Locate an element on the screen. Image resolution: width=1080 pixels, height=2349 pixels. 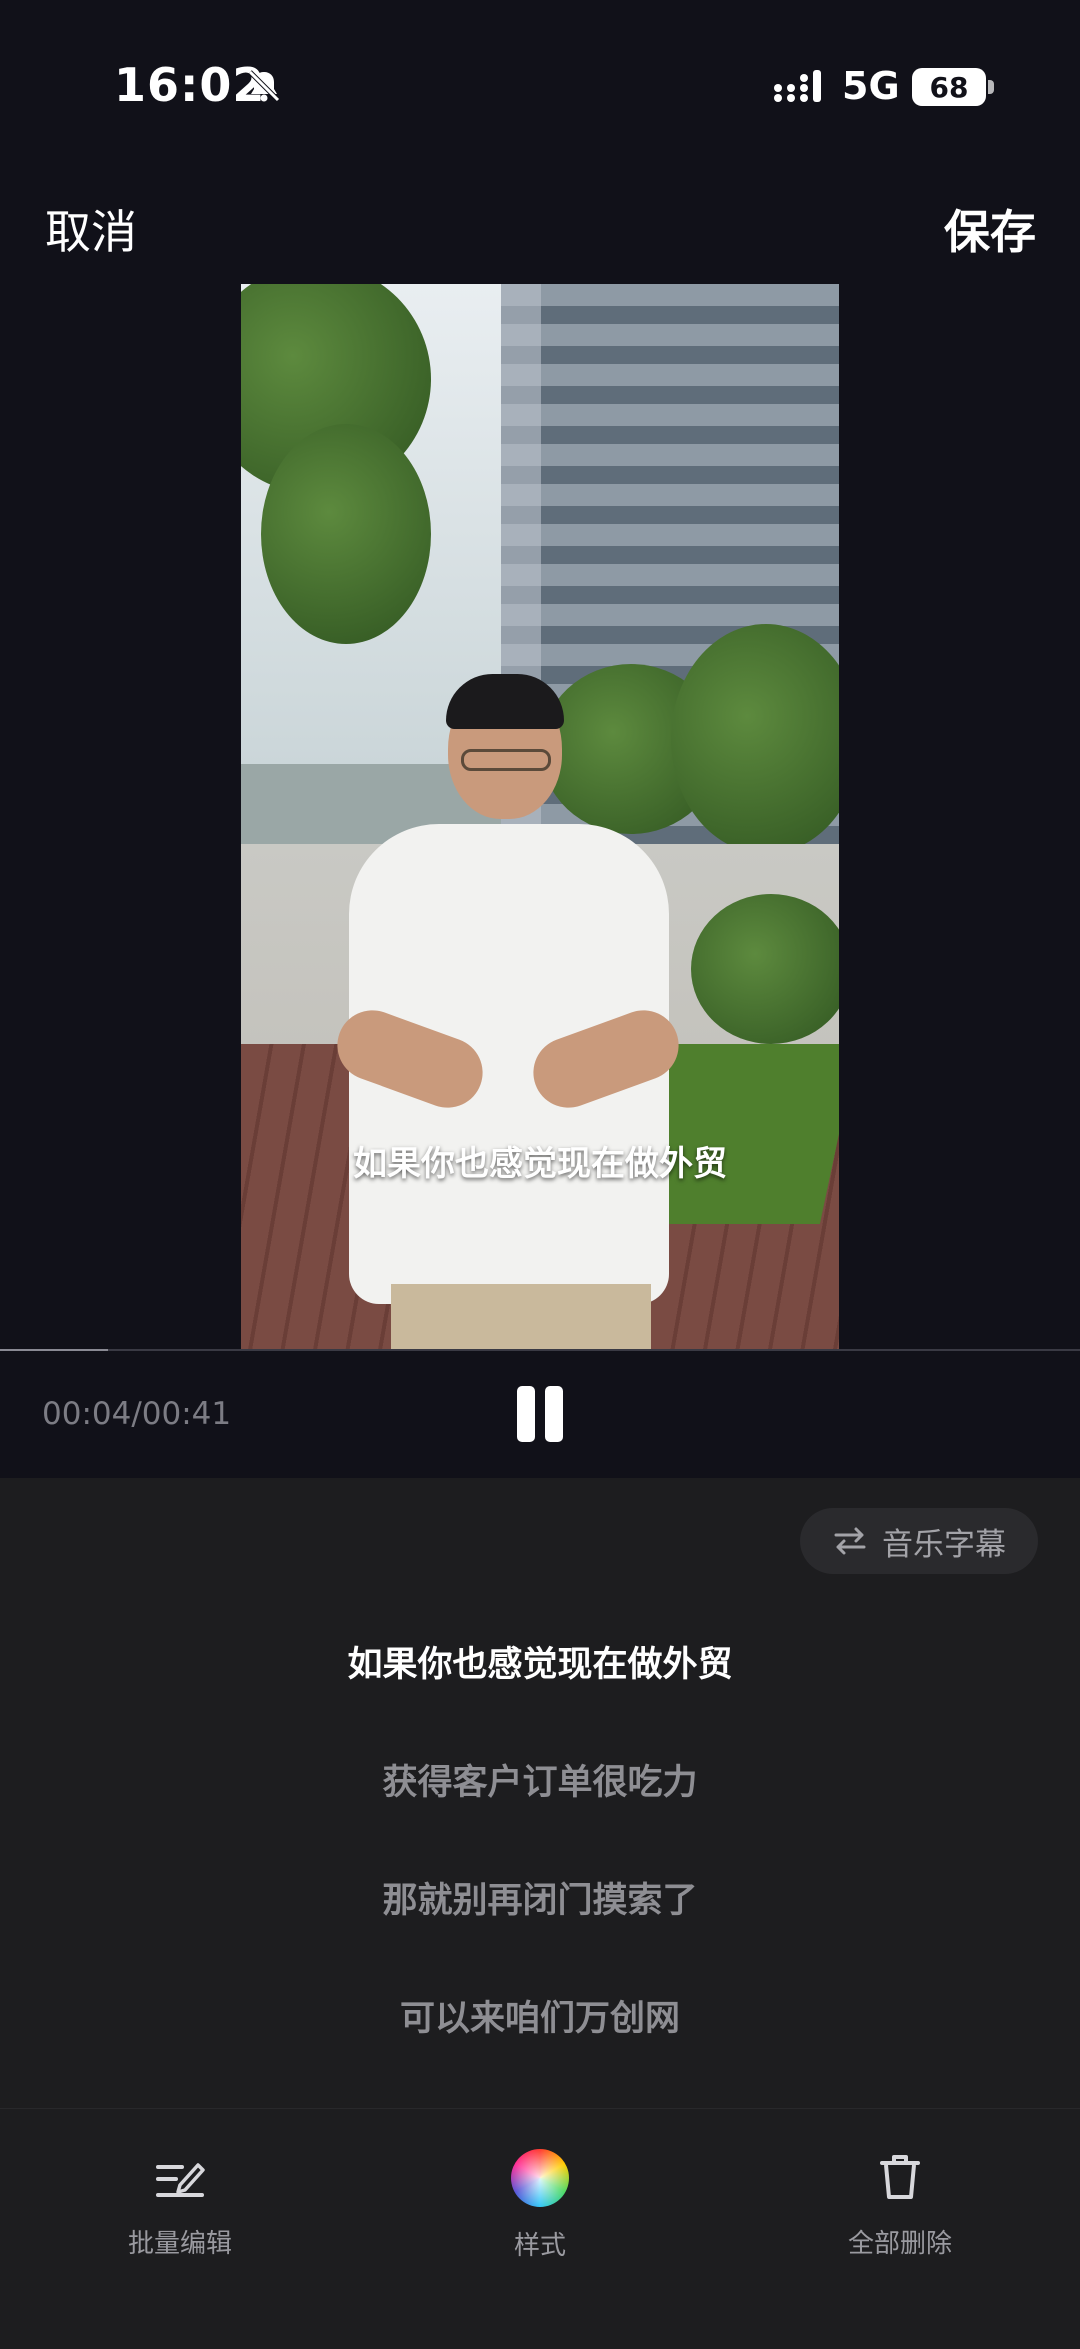
video-person-glasses is located at coordinates (506, 760).